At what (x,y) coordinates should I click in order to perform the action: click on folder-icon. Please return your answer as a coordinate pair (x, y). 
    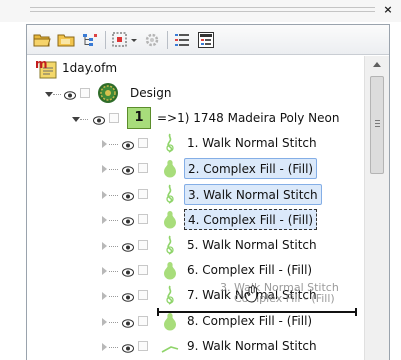
    Looking at the image, I should click on (66, 40).